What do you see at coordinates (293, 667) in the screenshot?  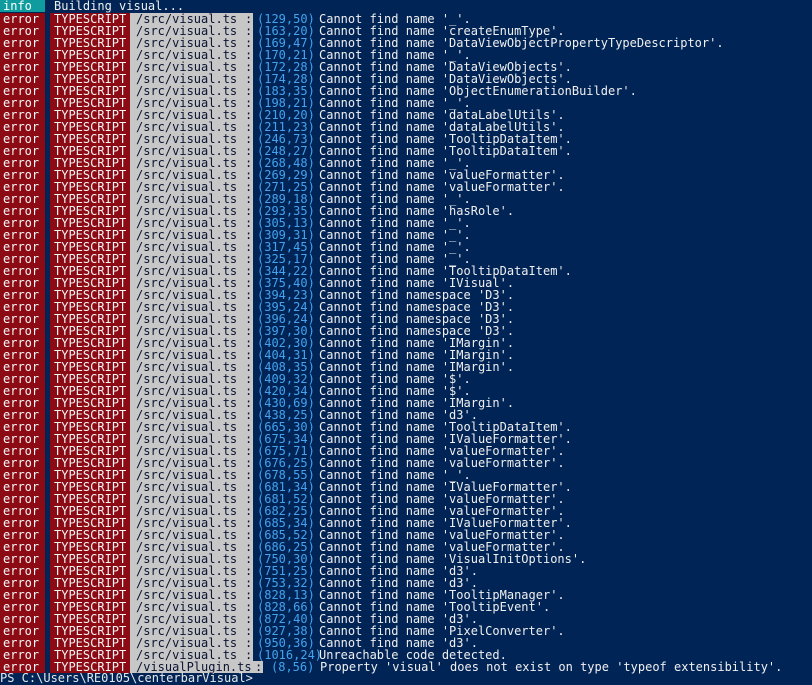 I see `error-location: (8,56)` at bounding box center [293, 667].